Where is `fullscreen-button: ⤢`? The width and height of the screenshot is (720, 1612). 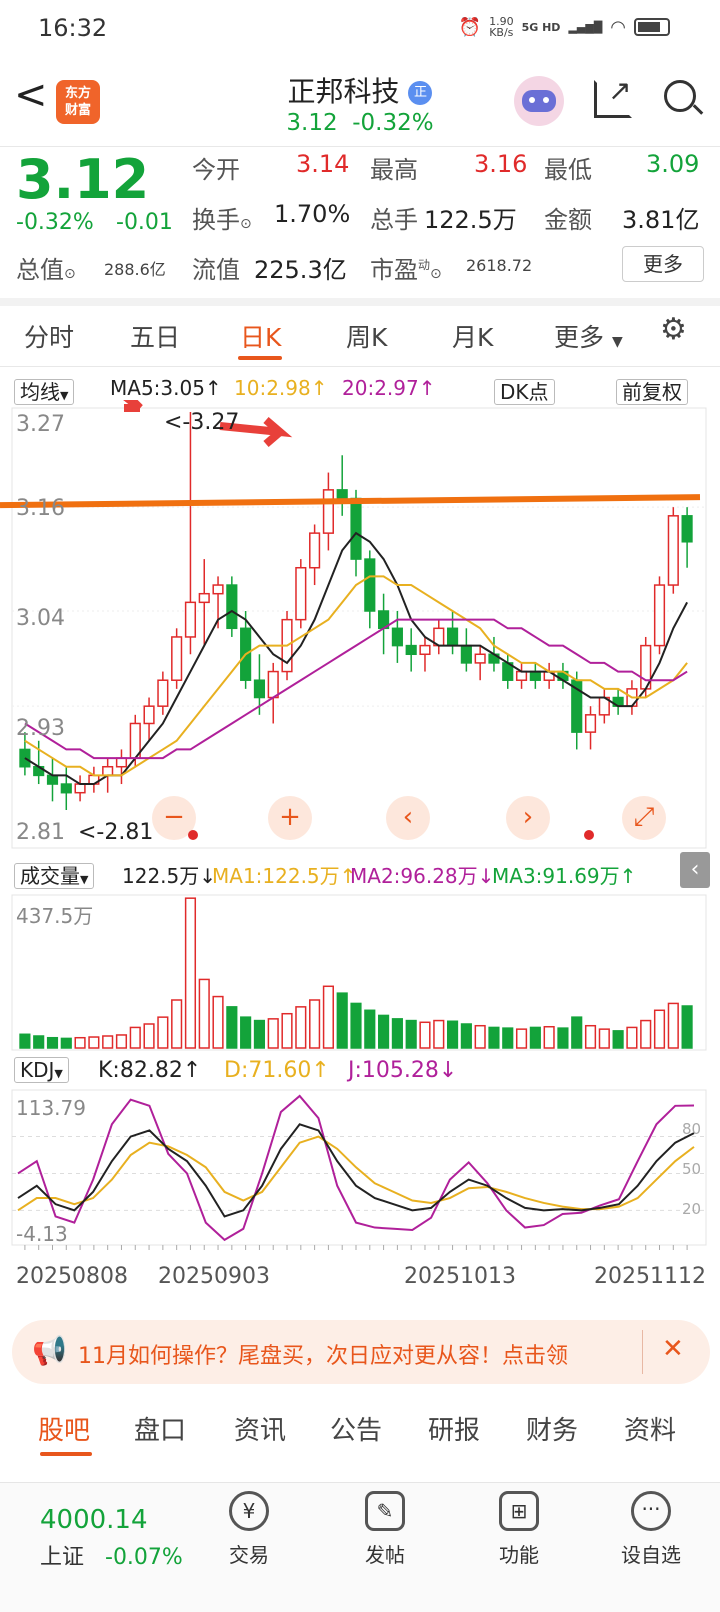
fullscreen-button: ⤢ is located at coordinates (644, 818).